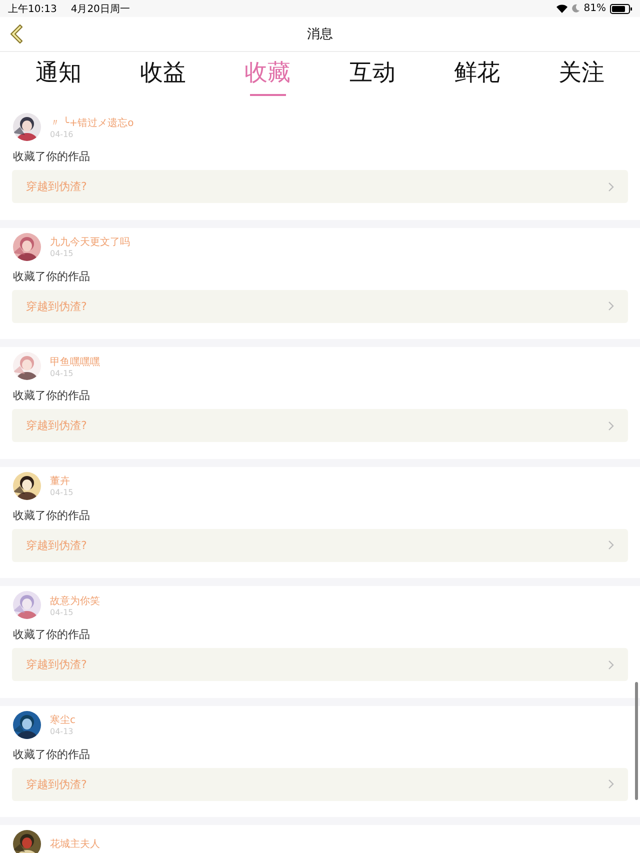  What do you see at coordinates (581, 77) in the screenshot?
I see `tab: 关注` at bounding box center [581, 77].